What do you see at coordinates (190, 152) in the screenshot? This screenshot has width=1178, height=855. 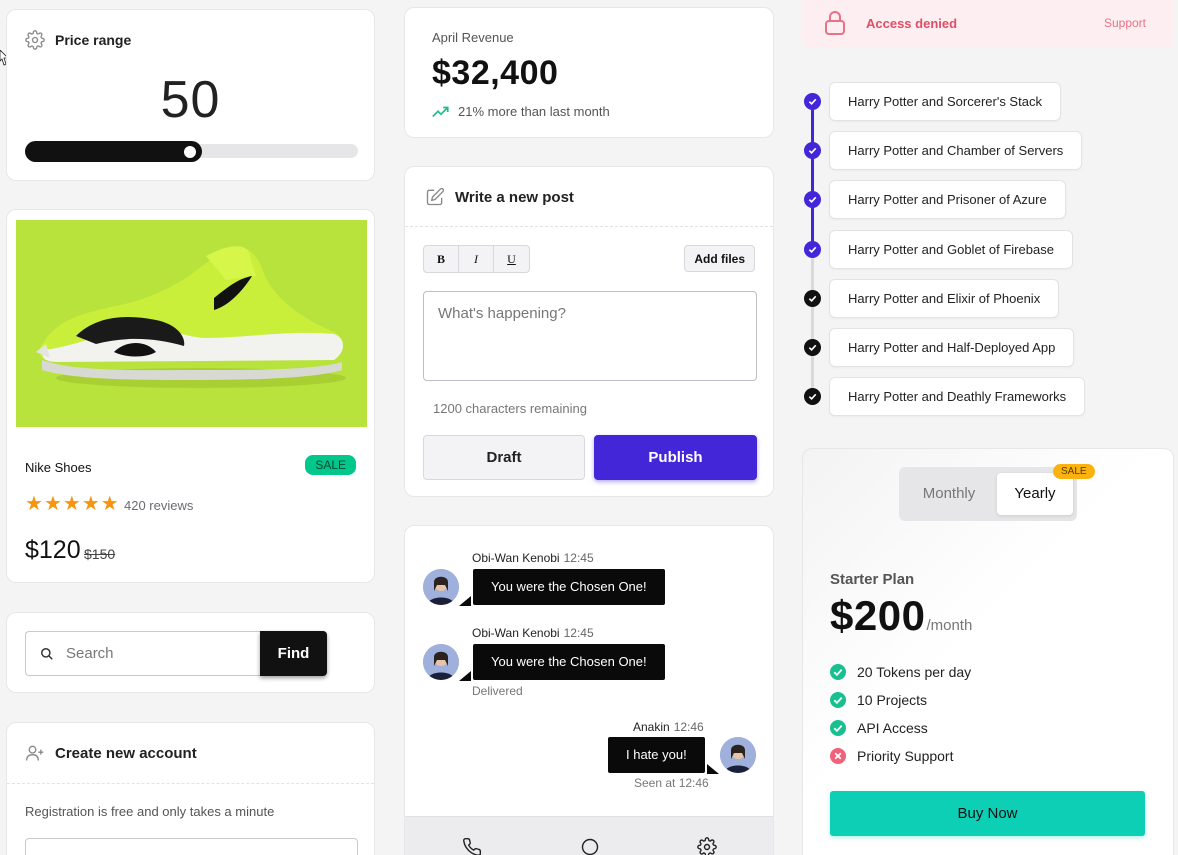 I see `price-slider-thumb` at bounding box center [190, 152].